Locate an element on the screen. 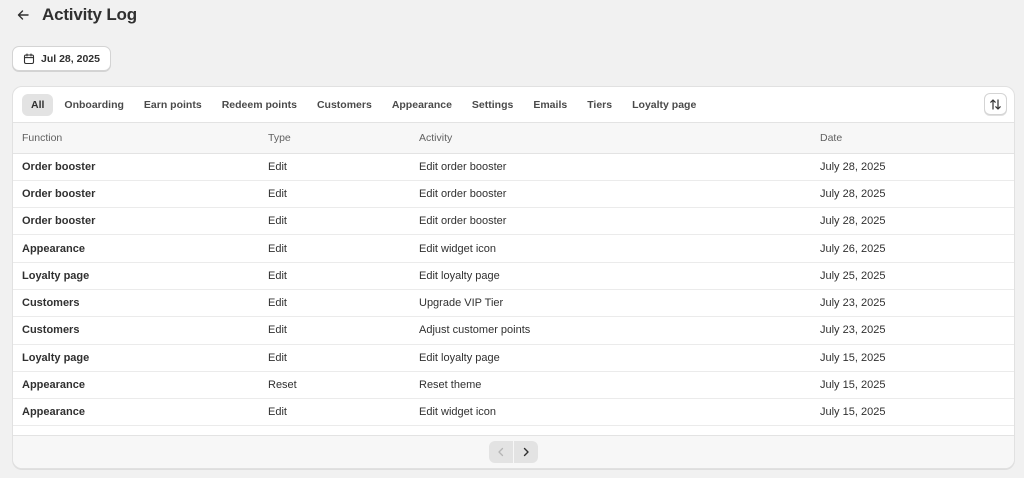  pagination is located at coordinates (513, 452).